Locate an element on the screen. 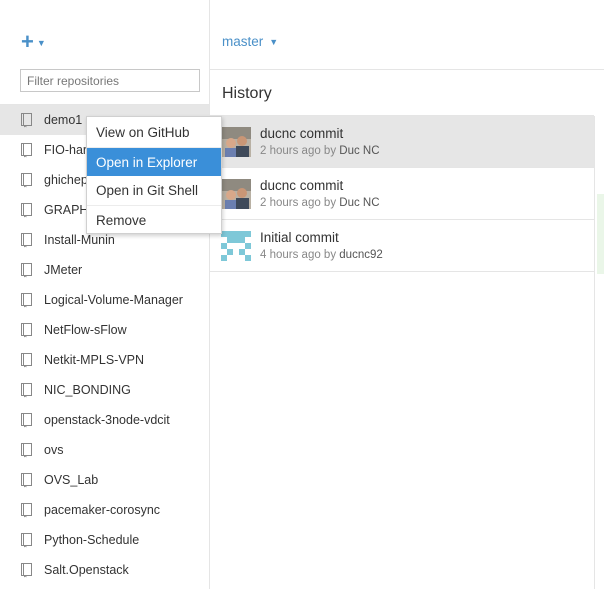 This screenshot has height=589, width=604. add-repository-button: + ▼ is located at coordinates (33, 41).